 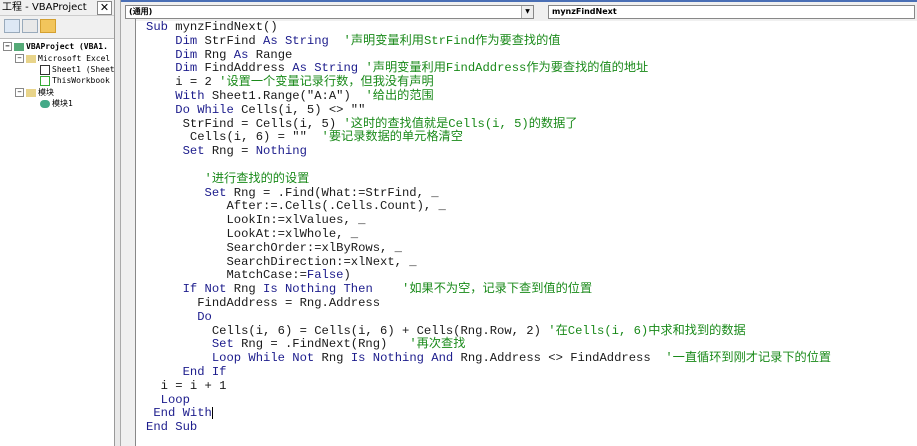 I want to click on sheet-icon, so click(x=45, y=69).